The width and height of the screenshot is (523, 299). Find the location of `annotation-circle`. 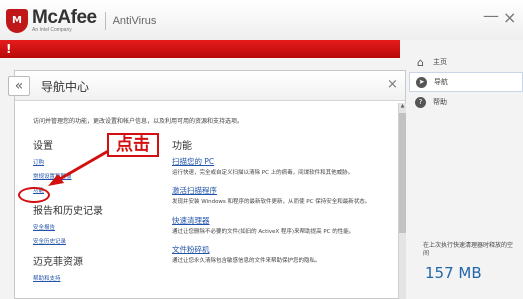

annotation-circle is located at coordinates (34, 195).